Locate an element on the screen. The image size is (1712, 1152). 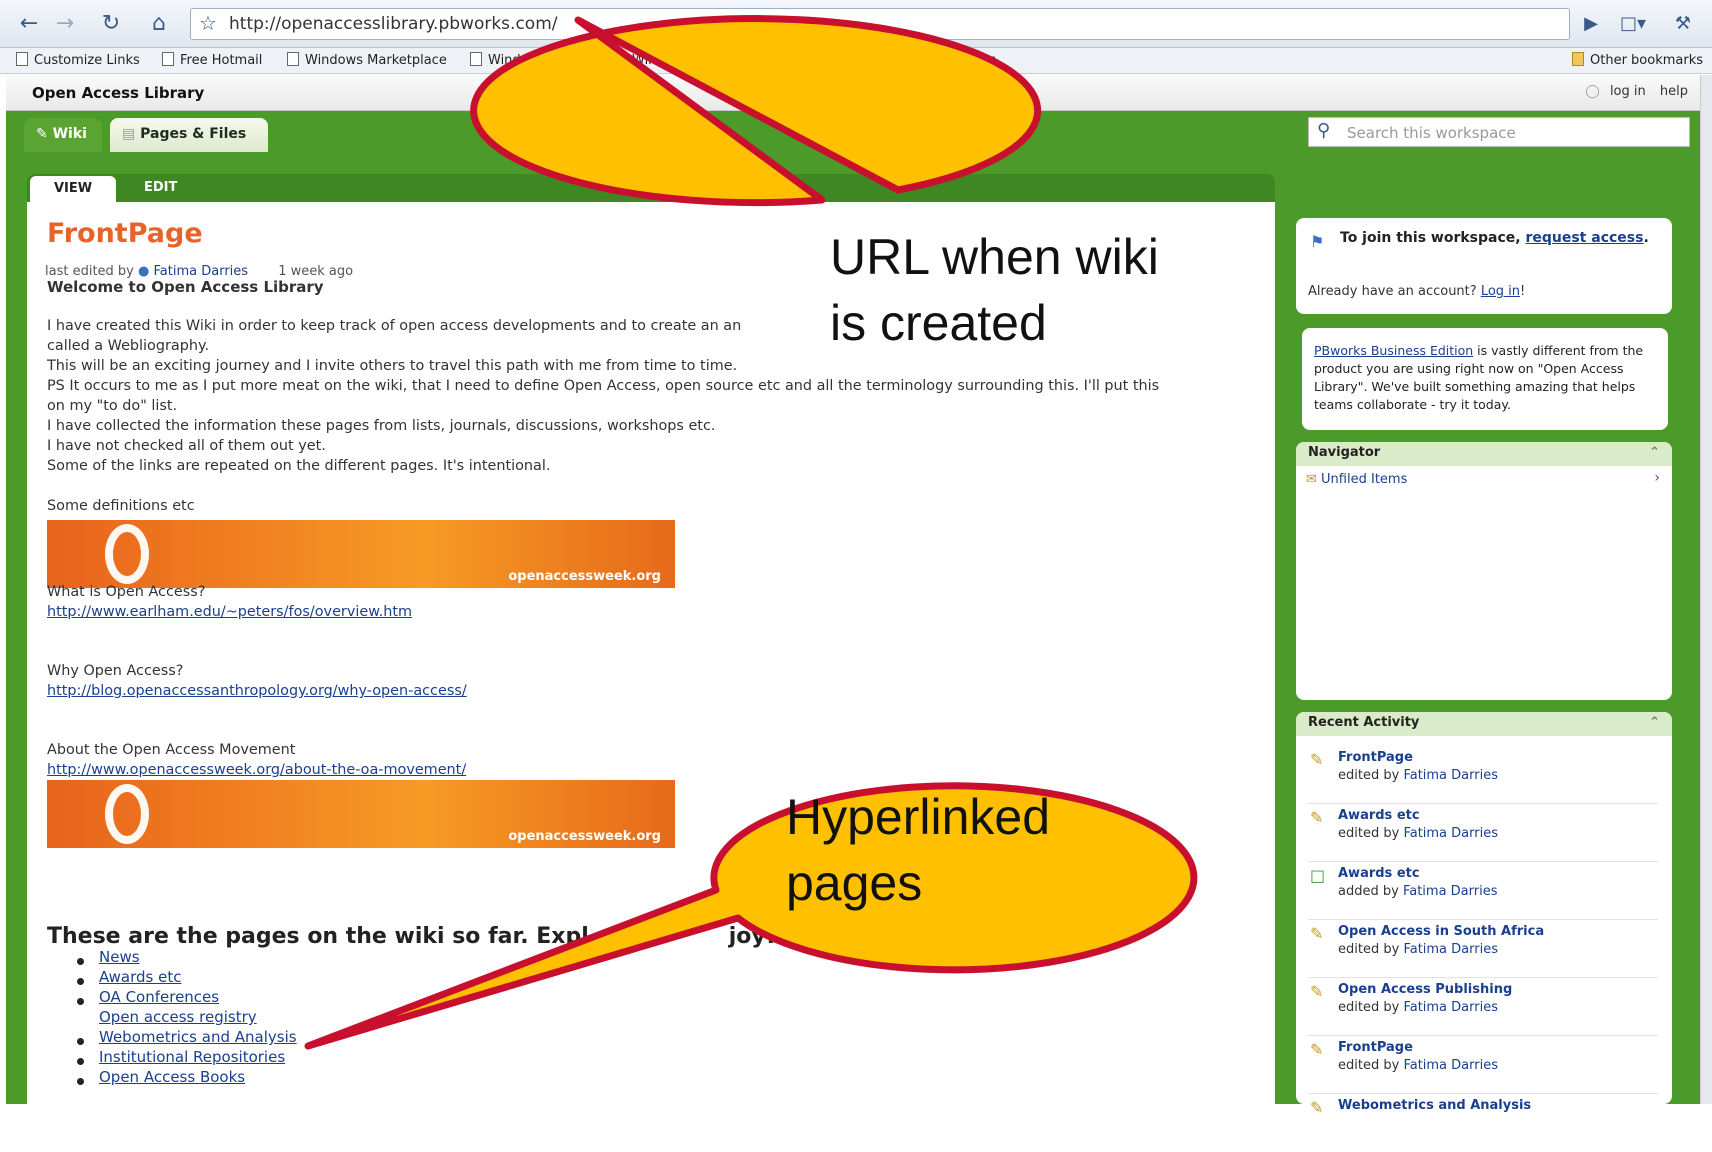
forward-icon: → is located at coordinates (65, 24).